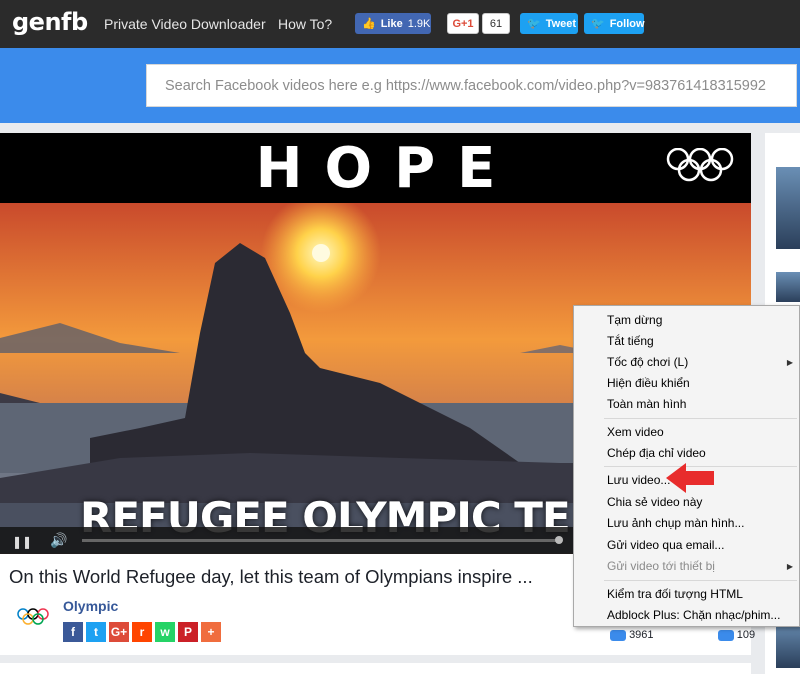  I want to click on author-name: Olympic, so click(90, 606).